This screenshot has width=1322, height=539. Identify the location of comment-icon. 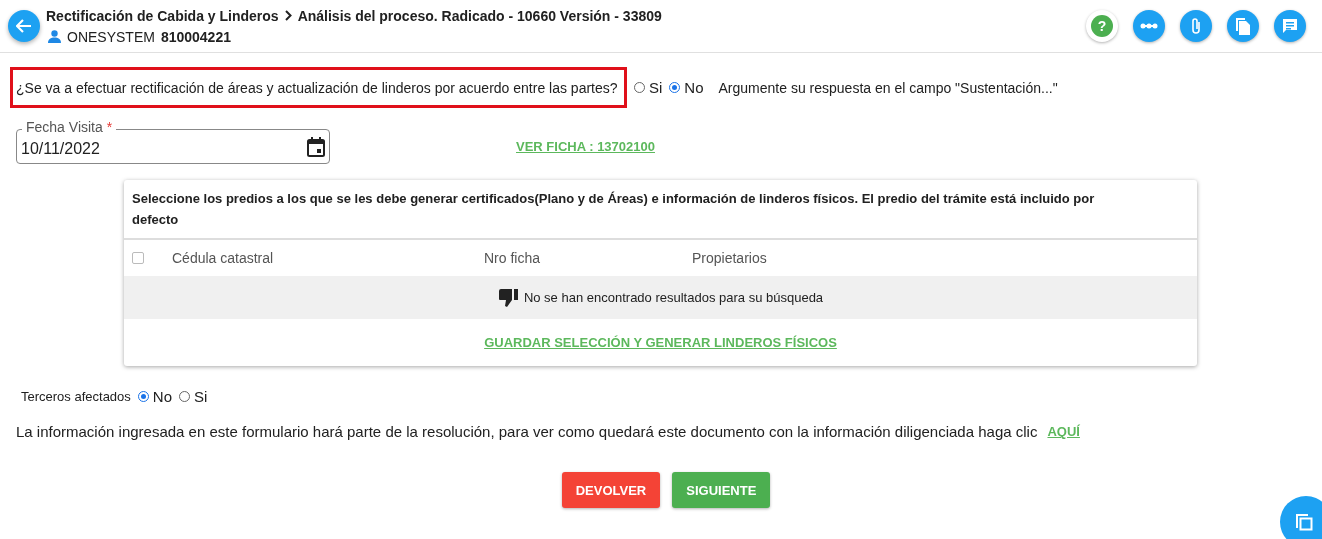
(1290, 26).